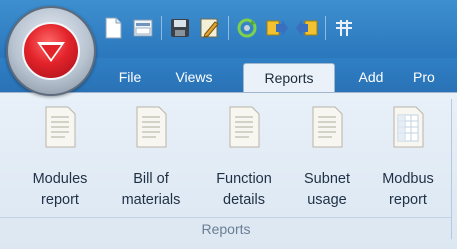 The image size is (457, 249). I want to click on group-separator, so click(451, 169).